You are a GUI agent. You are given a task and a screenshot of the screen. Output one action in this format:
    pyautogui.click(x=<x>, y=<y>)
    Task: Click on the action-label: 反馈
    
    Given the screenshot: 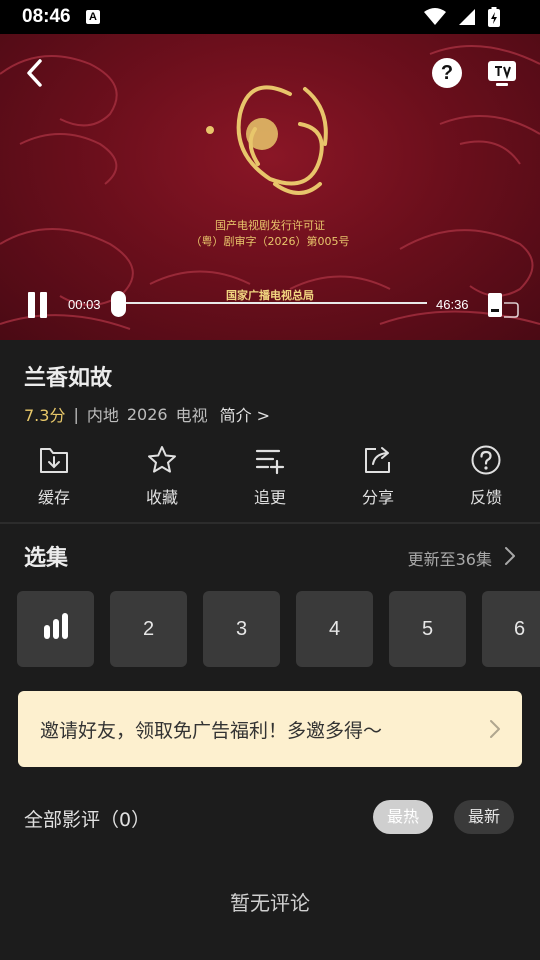 What is the action you would take?
    pyautogui.click(x=485, y=497)
    